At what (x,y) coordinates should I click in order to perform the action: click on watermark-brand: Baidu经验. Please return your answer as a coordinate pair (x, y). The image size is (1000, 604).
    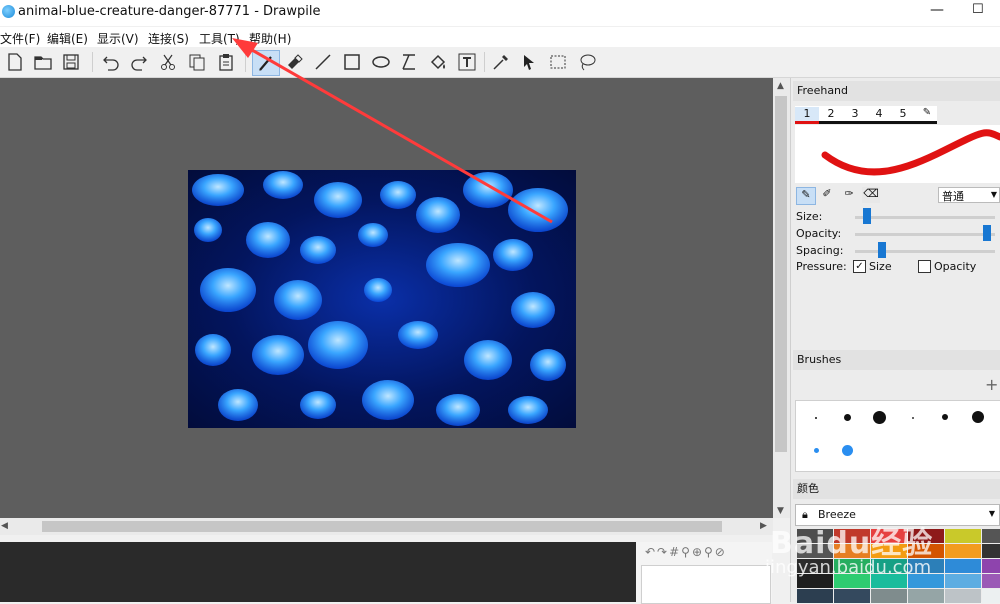
    Looking at the image, I should click on (852, 543).